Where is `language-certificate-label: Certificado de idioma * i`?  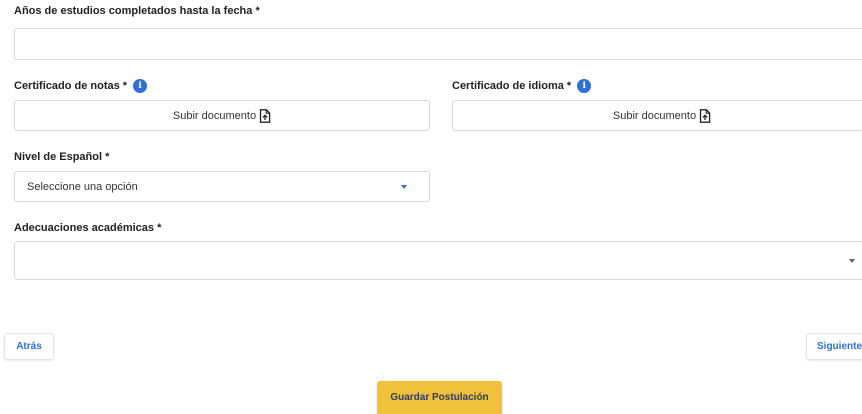 language-certificate-label: Certificado de idioma * i is located at coordinates (522, 86).